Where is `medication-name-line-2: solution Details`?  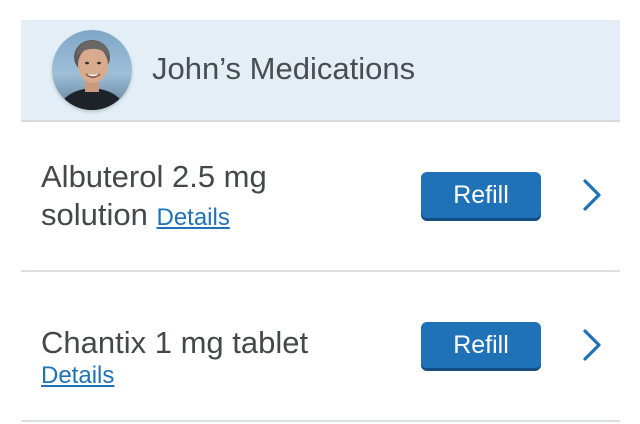
medication-name-line-2: solution Details is located at coordinates (135, 216).